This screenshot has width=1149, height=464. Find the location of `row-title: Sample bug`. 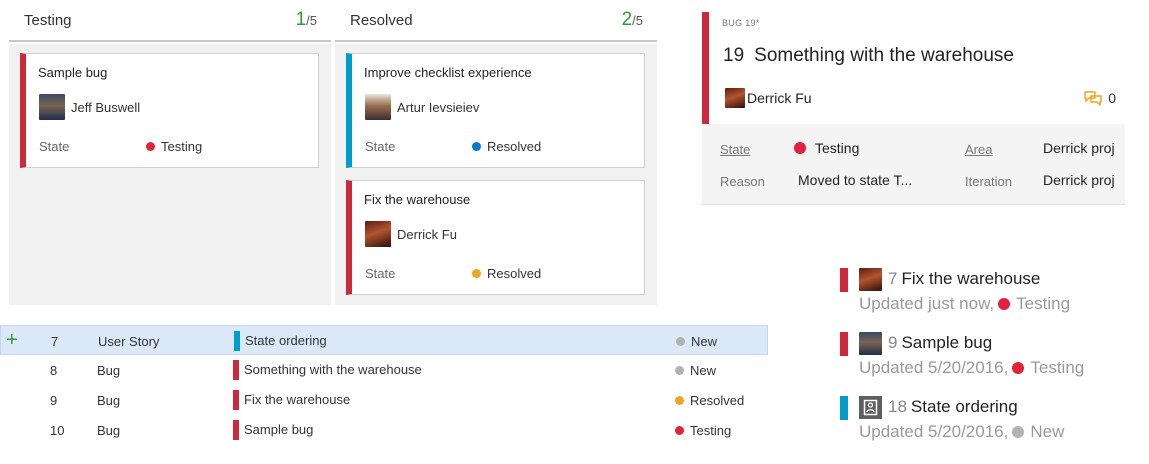

row-title: Sample bug is located at coordinates (273, 430).